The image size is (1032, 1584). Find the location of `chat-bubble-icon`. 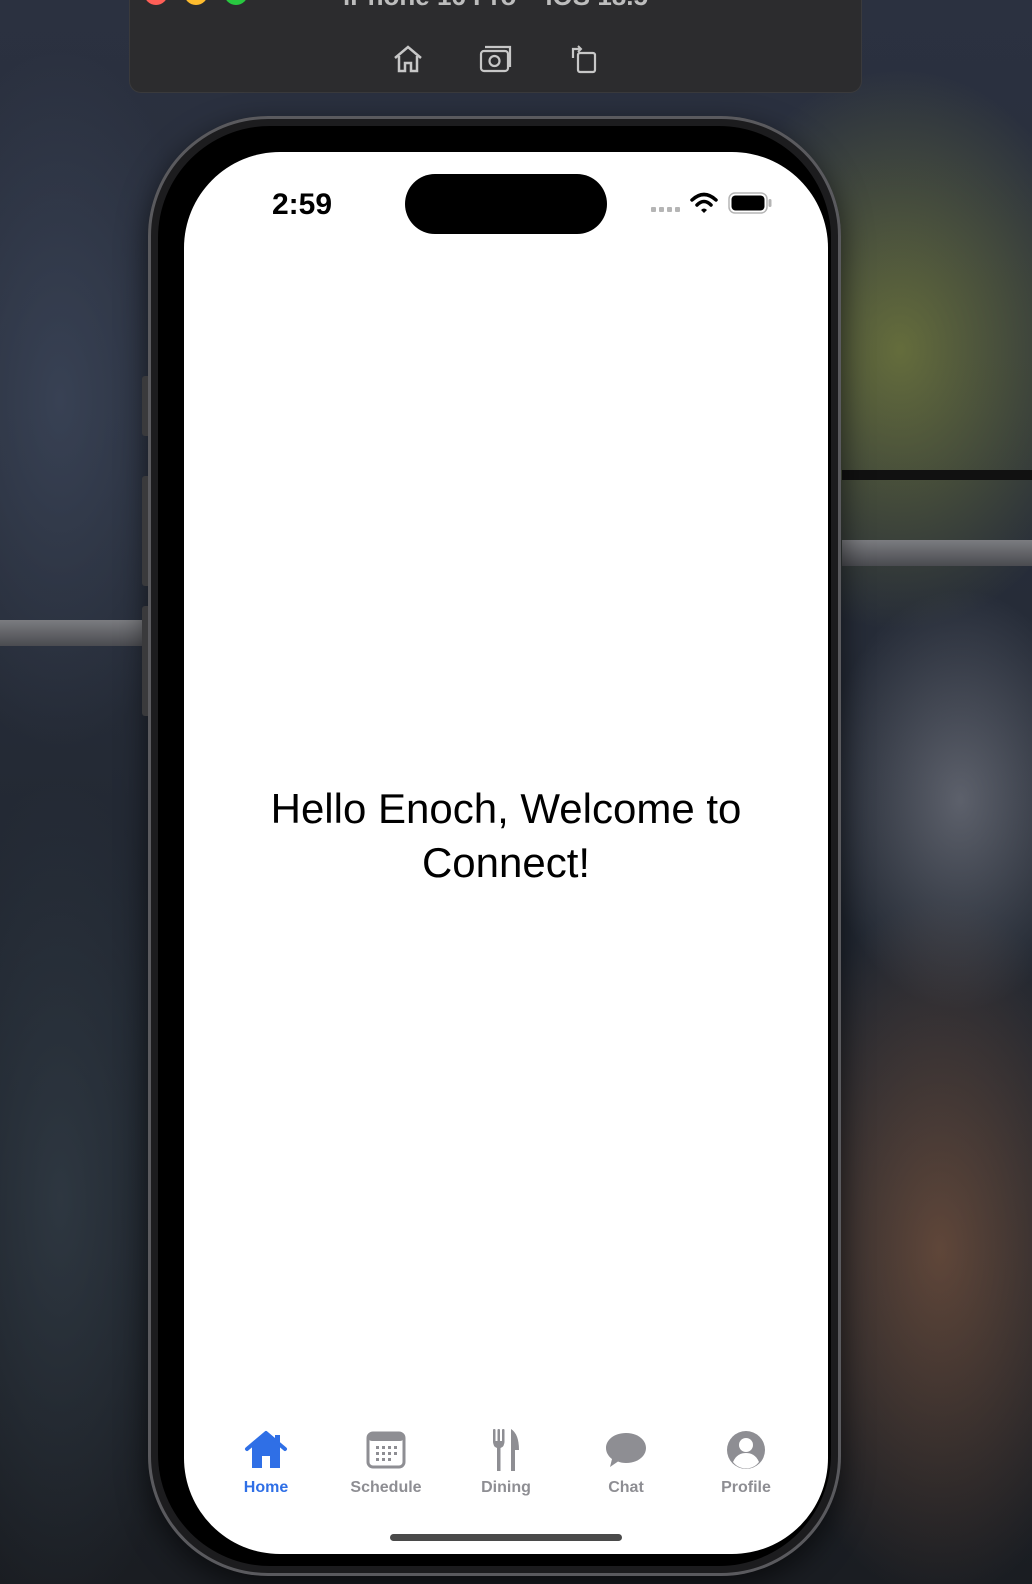

chat-bubble-icon is located at coordinates (626, 1450).